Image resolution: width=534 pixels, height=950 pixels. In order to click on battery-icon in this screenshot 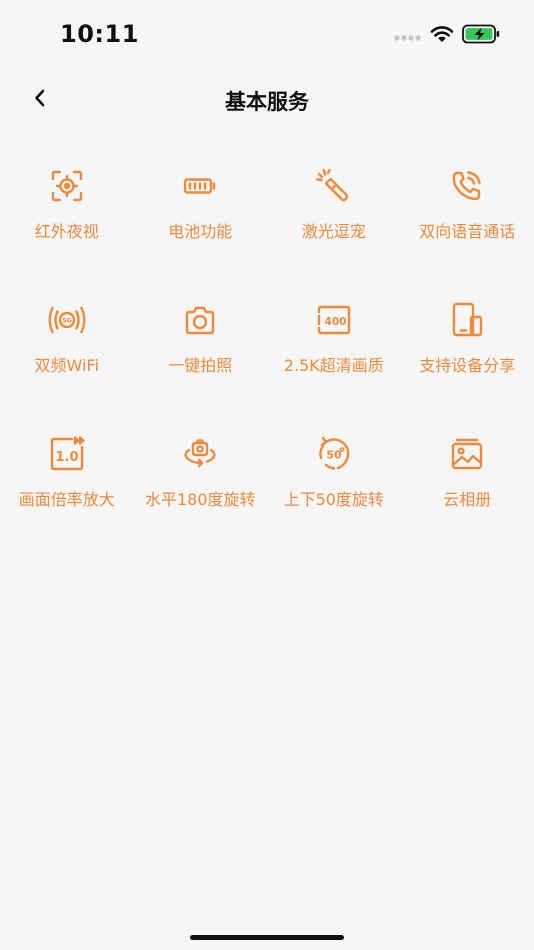, I will do `click(200, 186)`.